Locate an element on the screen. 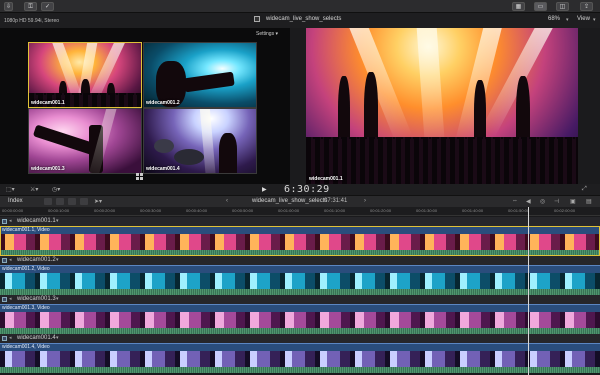 The image size is (600, 375). track-name: widecam001.4 is located at coordinates (36, 338).